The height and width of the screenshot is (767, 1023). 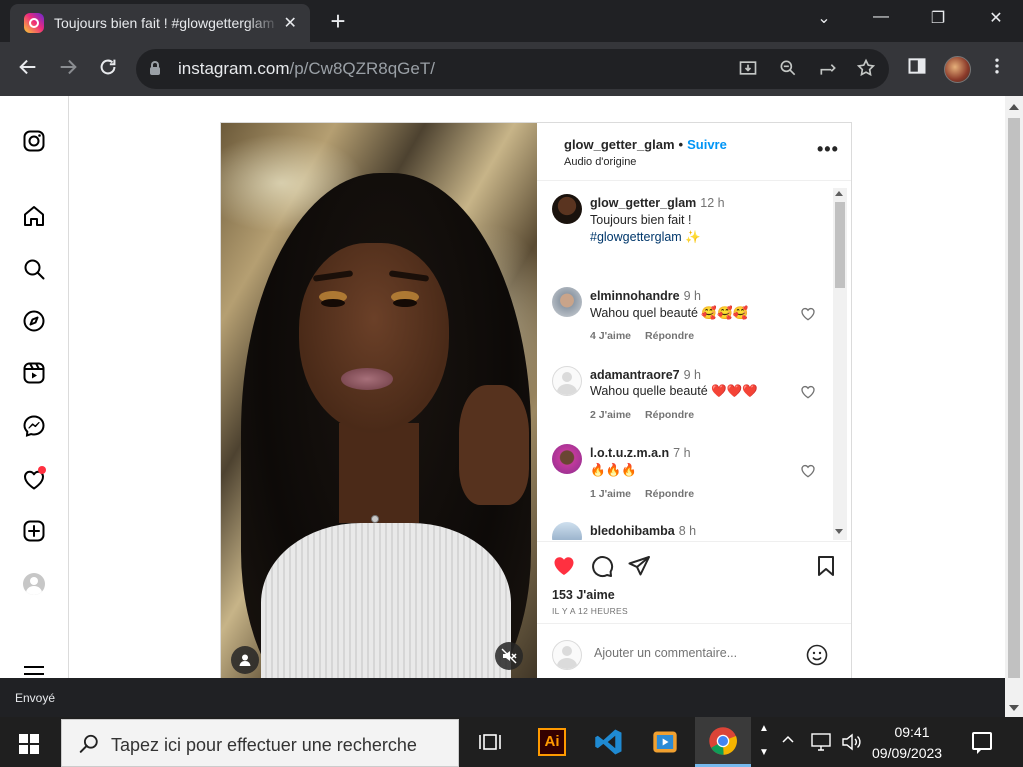 I want to click on chrome-menu-icon, so click(x=997, y=69).